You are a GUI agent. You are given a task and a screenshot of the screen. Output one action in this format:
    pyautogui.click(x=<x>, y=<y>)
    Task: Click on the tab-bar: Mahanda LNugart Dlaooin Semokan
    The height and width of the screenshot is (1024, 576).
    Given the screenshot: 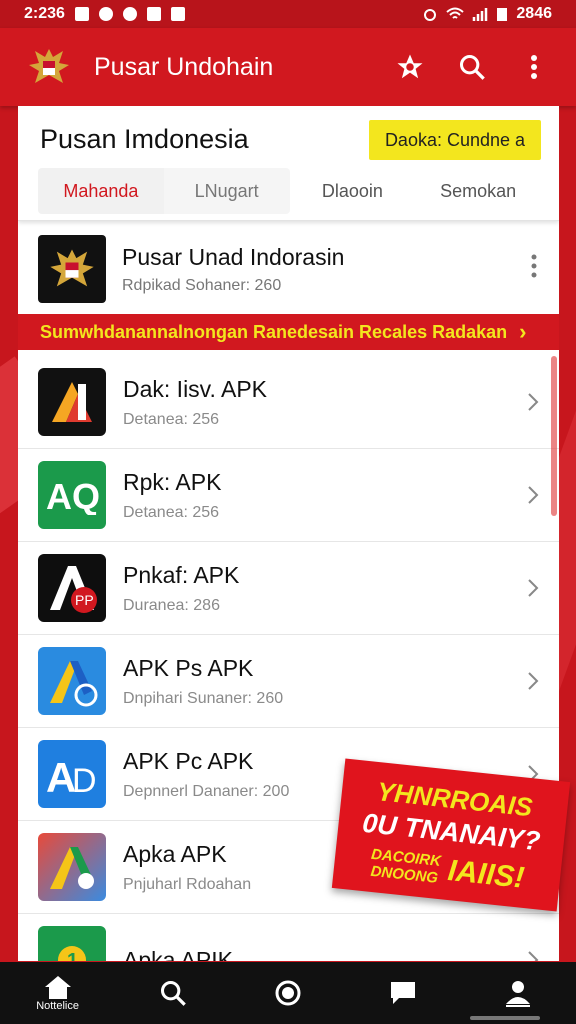 What is the action you would take?
    pyautogui.click(x=289, y=191)
    